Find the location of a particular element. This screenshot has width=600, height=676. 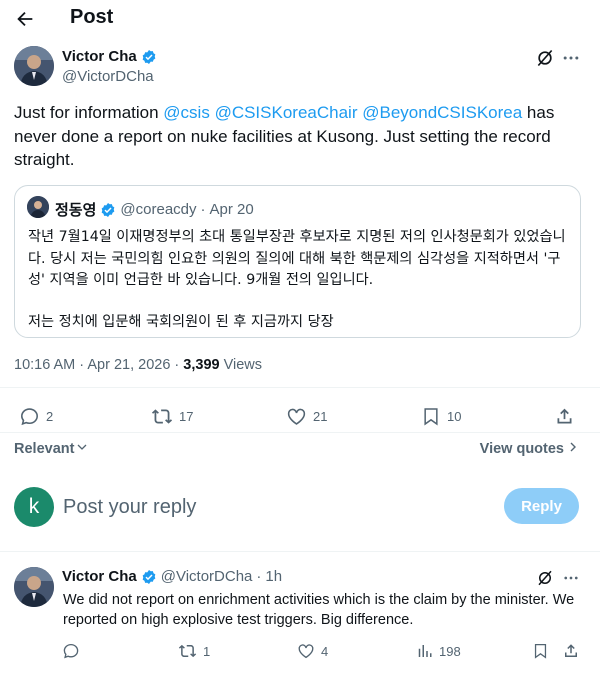

back-arrow-icon is located at coordinates (25, 19).